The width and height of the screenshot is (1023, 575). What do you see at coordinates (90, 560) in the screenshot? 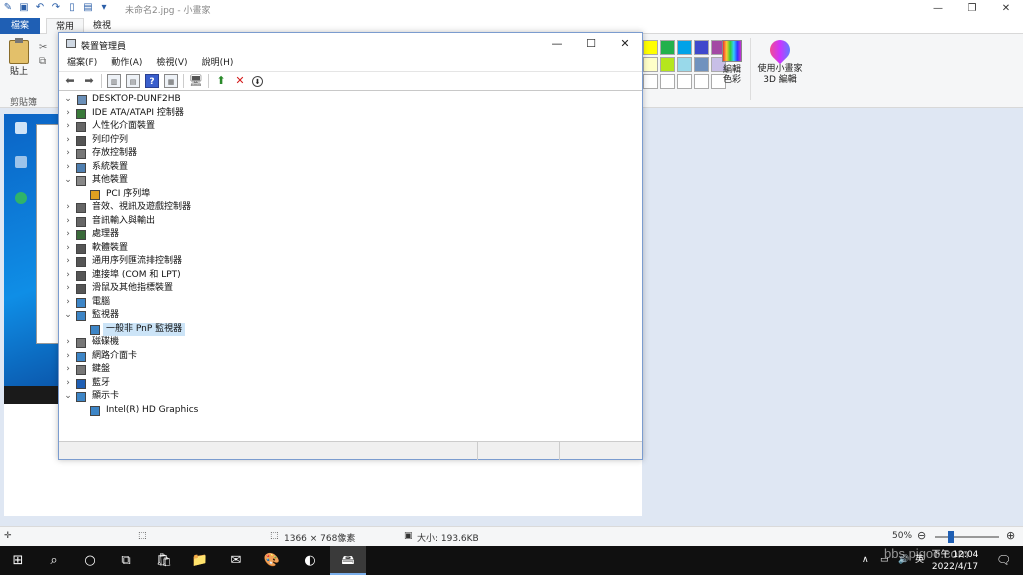
I see `cortana-icon: ○` at bounding box center [90, 560].